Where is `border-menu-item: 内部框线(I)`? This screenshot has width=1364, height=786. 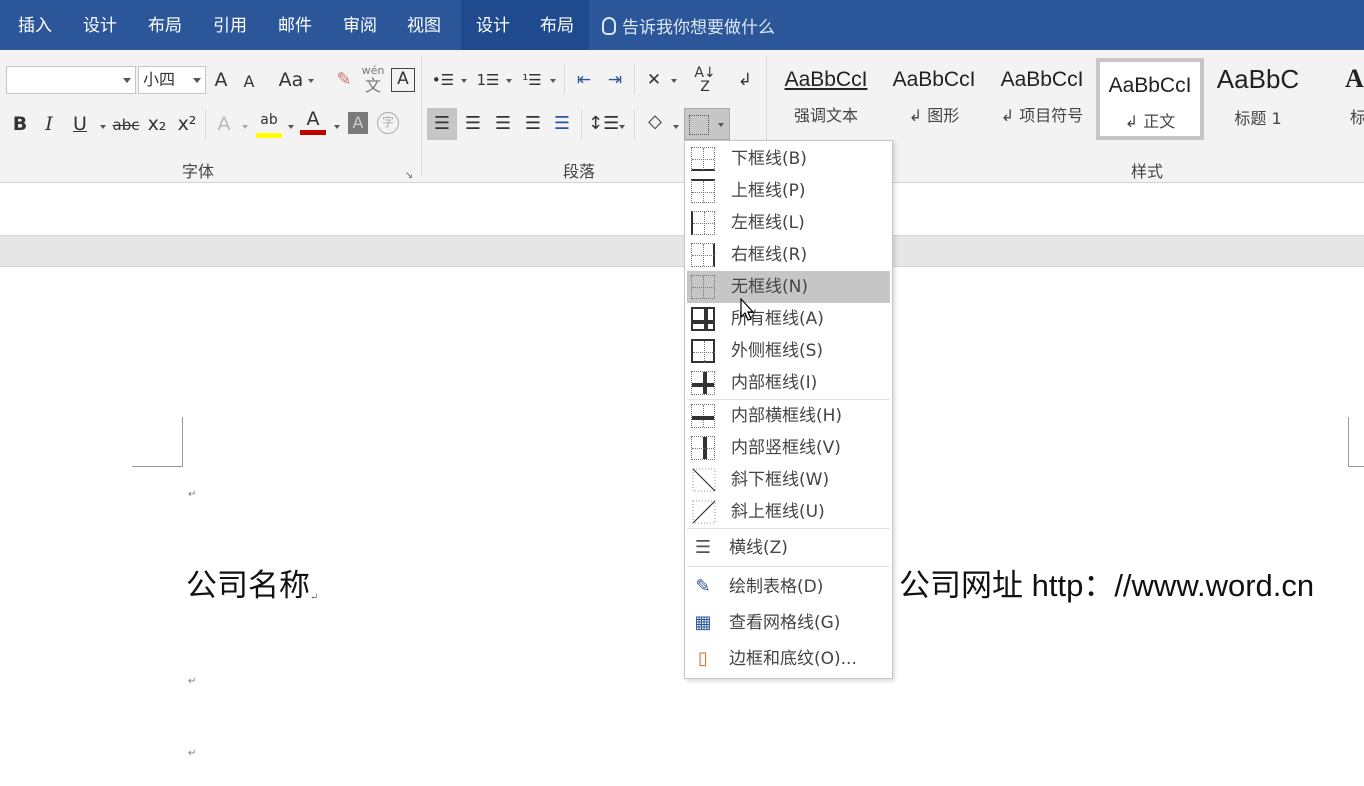 border-menu-item: 内部框线(I) is located at coordinates (788, 383).